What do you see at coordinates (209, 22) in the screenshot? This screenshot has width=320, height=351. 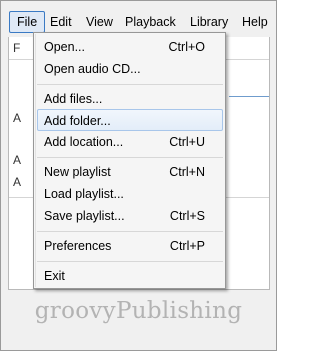 I see `menu-library: Library` at bounding box center [209, 22].